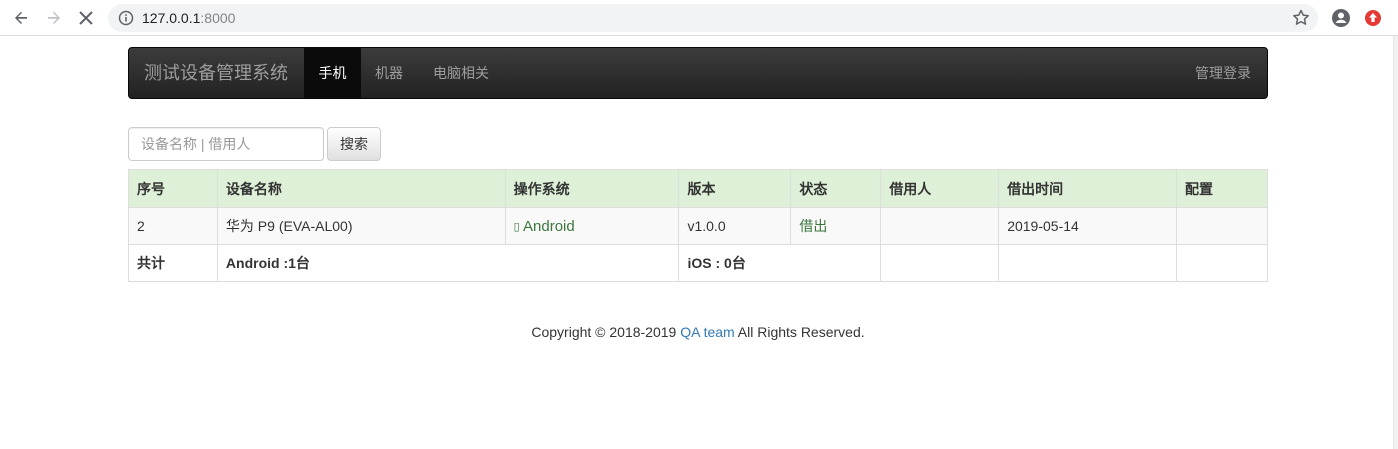 Image resolution: width=1398 pixels, height=449 pixels. Describe the element at coordinates (126, 18) in the screenshot. I see `info-icon` at that location.